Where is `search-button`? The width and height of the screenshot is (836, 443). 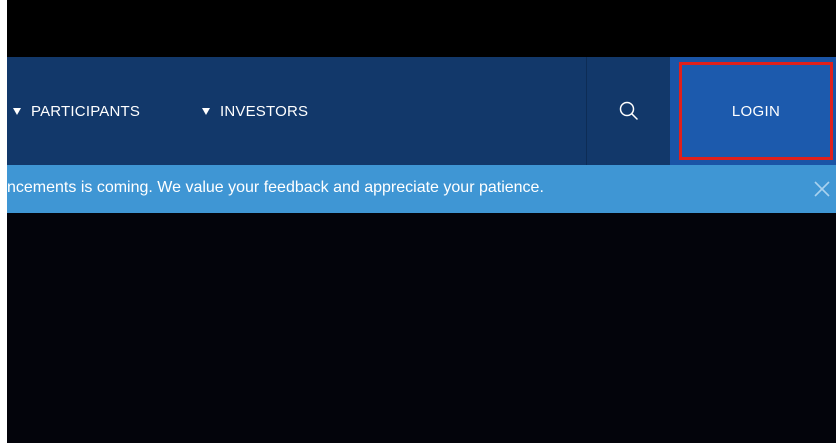
search-button is located at coordinates (628, 111).